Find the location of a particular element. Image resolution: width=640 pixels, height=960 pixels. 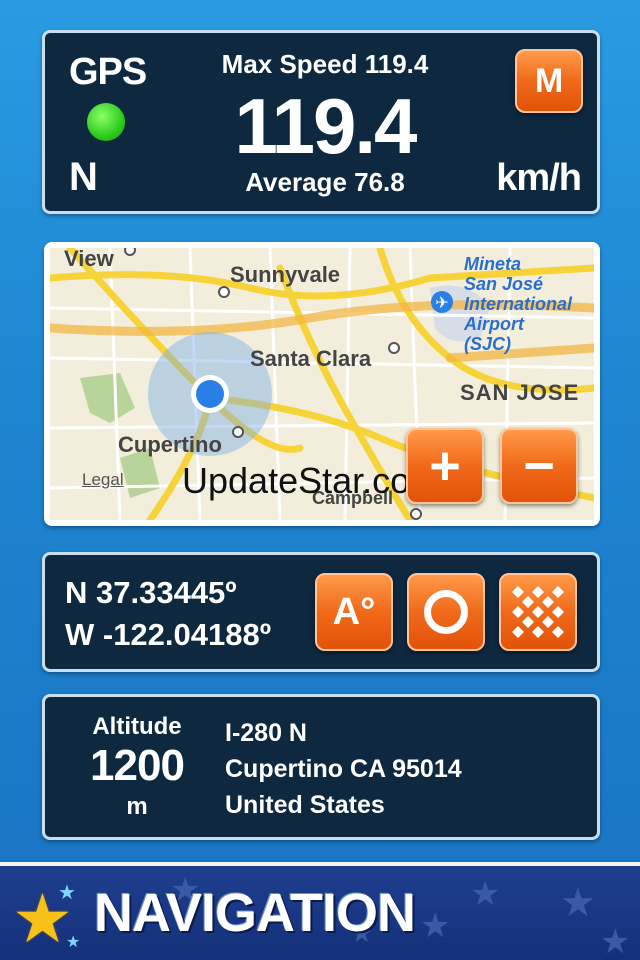

grid-icon is located at coordinates (538, 612).